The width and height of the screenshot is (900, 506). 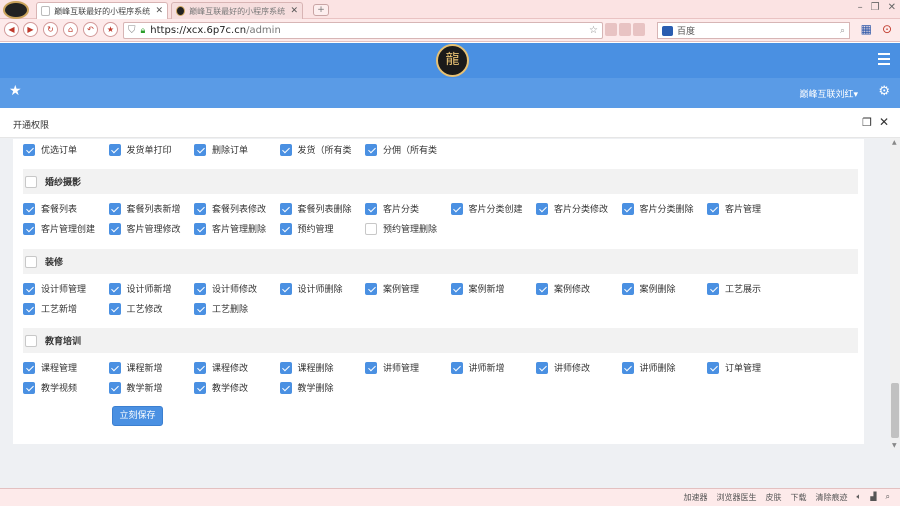 I want to click on restore-icon: ❐, so click(x=875, y=7).